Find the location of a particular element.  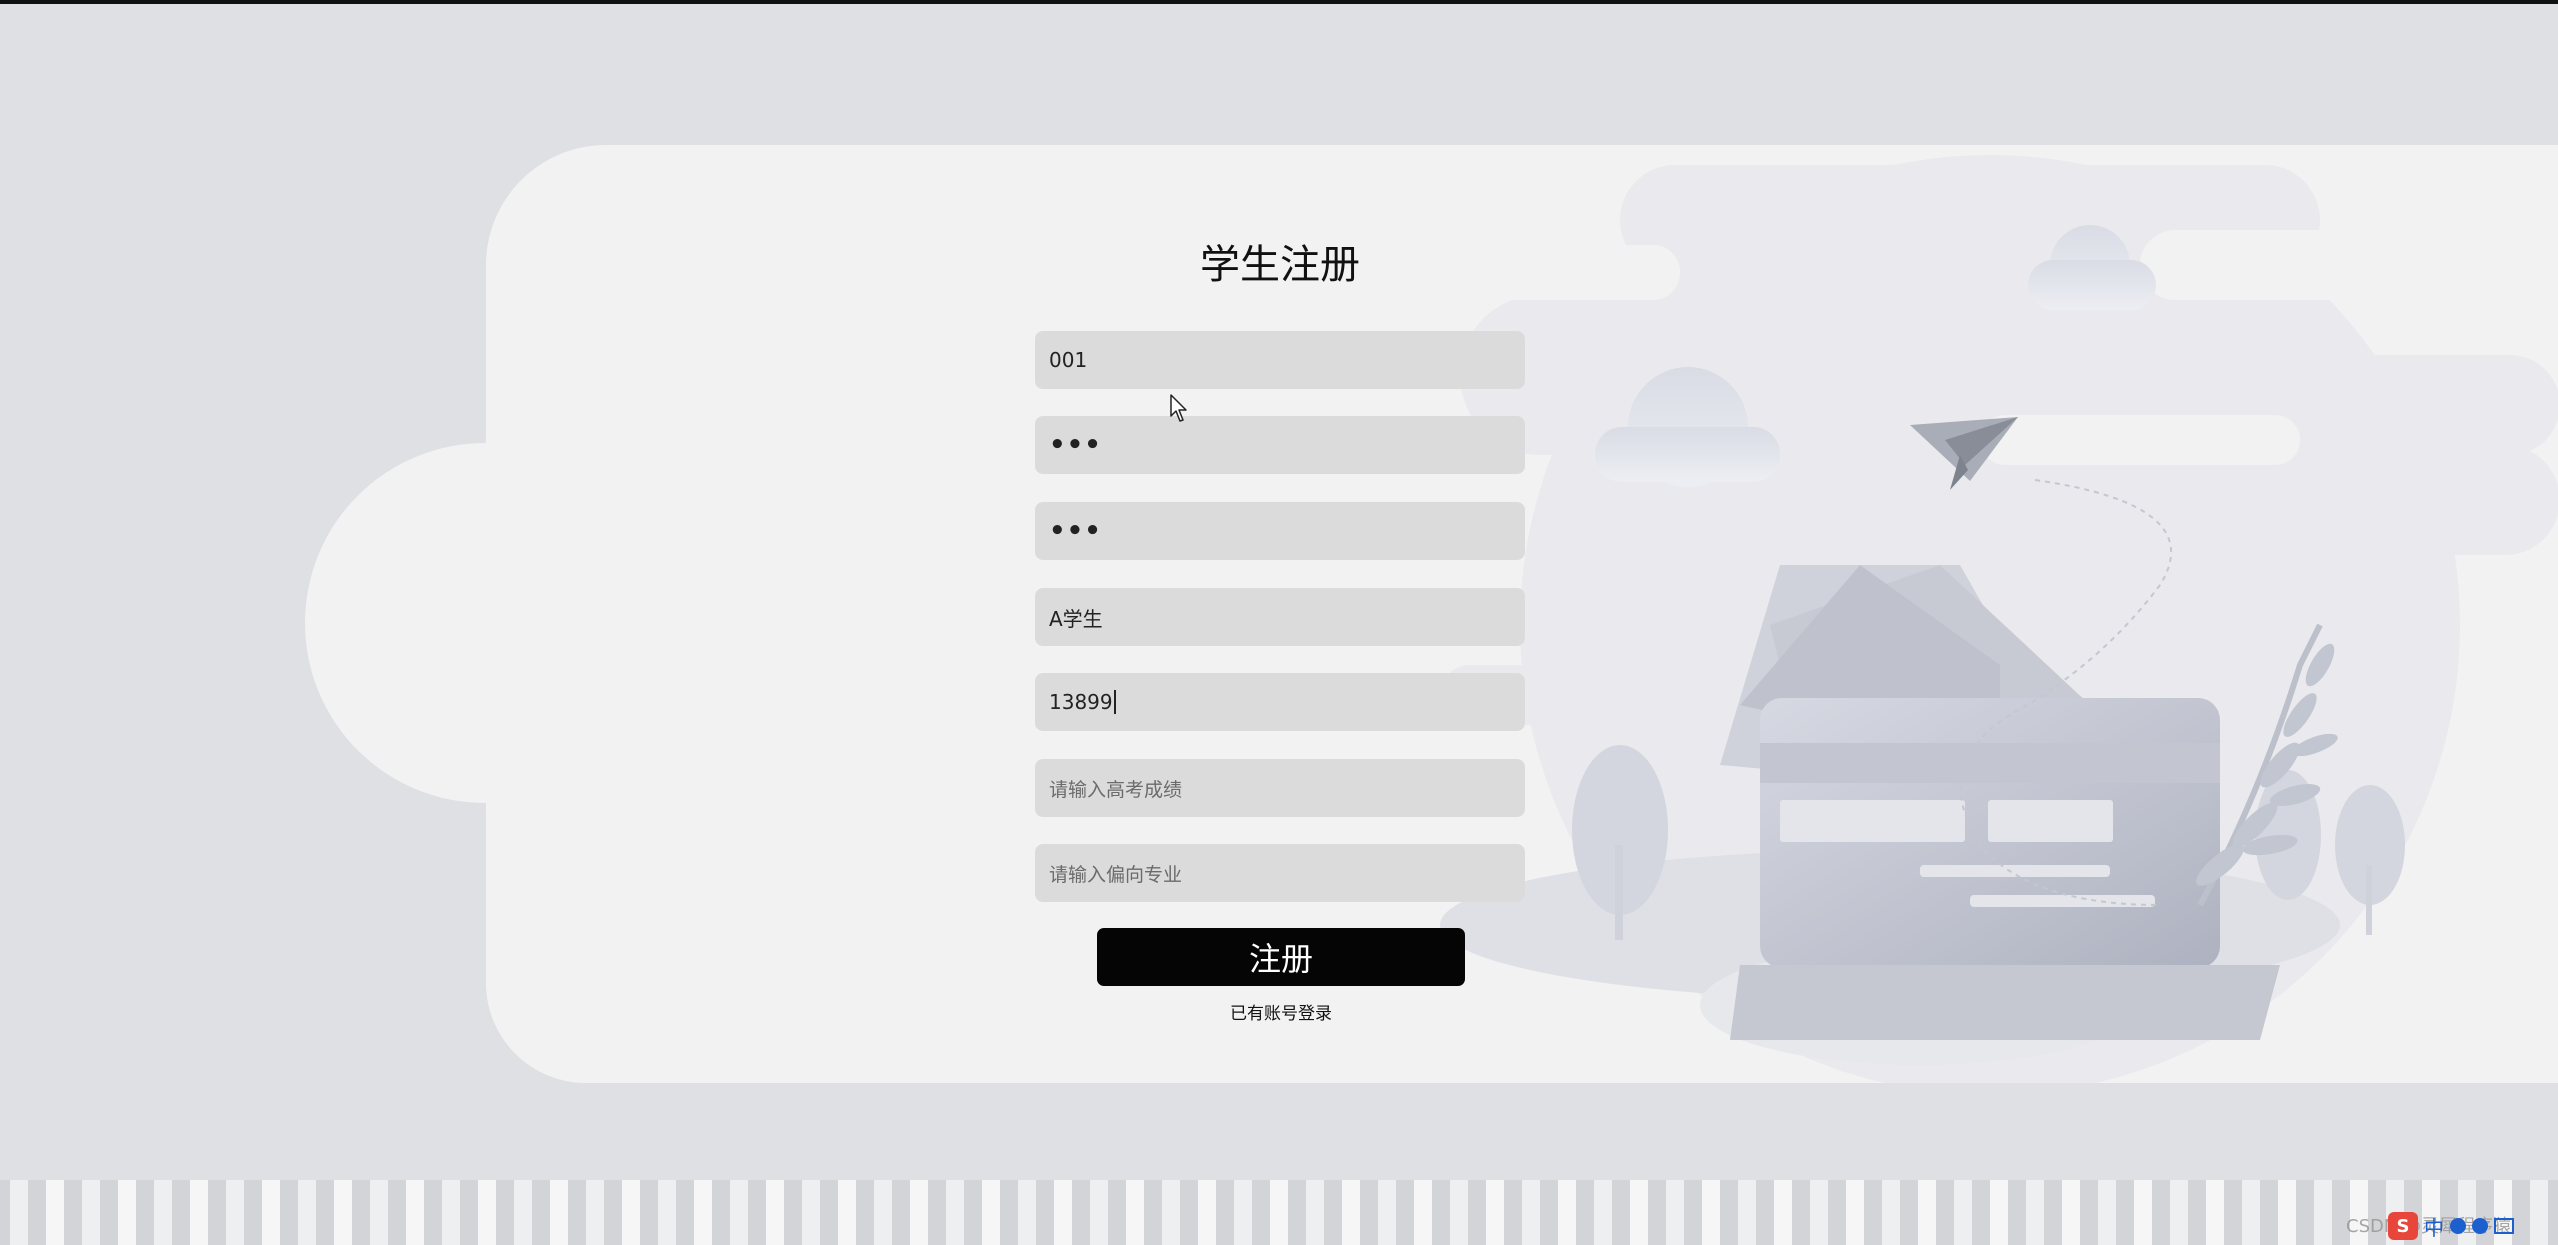

system-tray: S 中 is located at coordinates (2451, 1226).